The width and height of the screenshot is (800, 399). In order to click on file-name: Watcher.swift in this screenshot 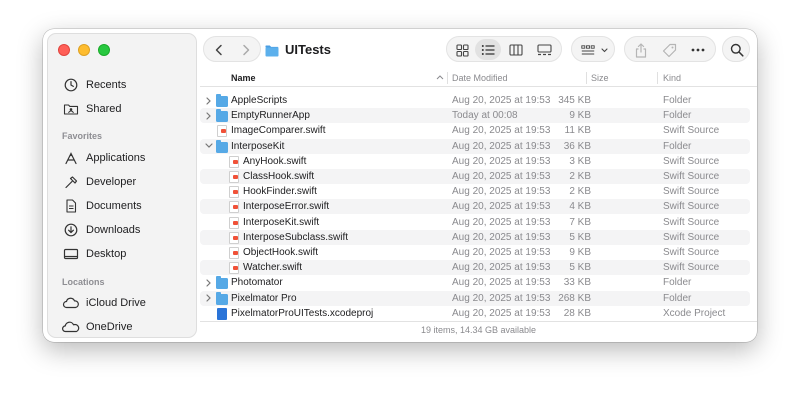, I will do `click(273, 268)`.